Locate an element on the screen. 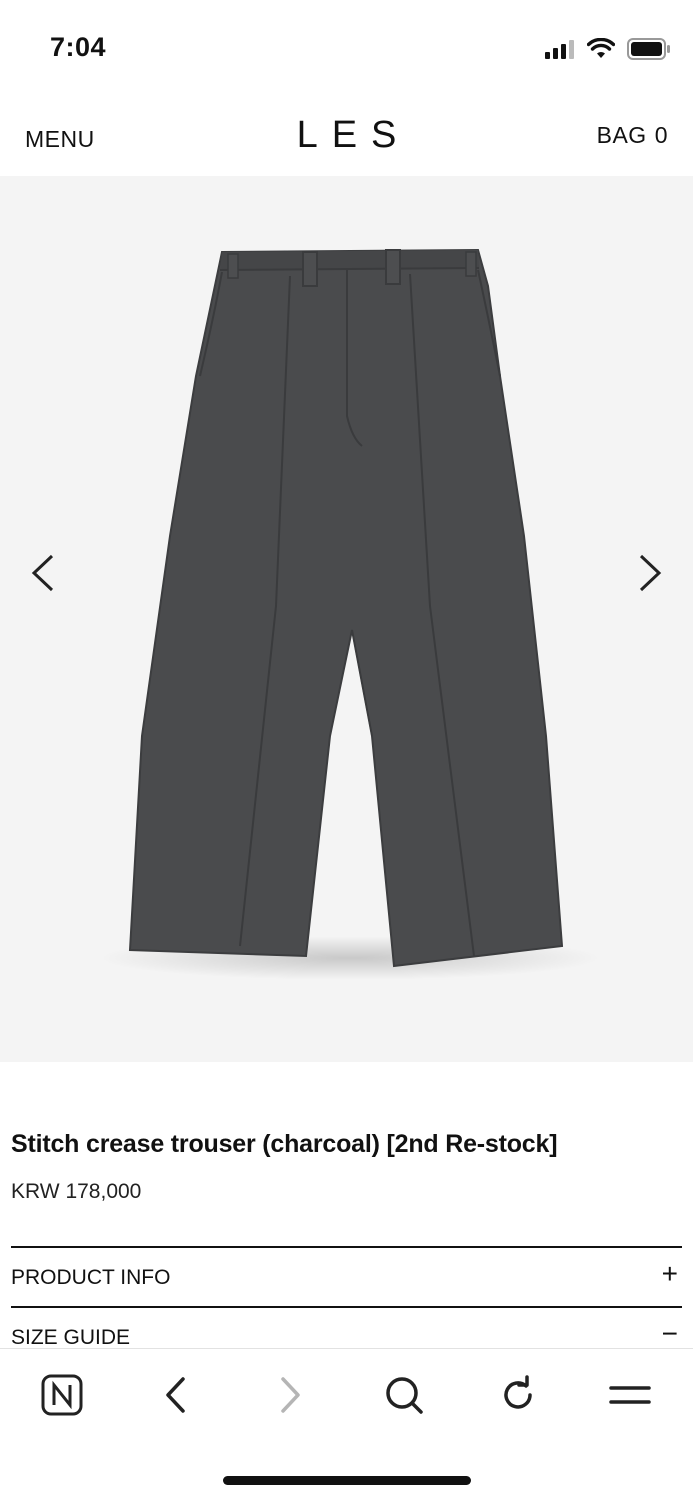  brand-logo: LES is located at coordinates (346, 135).